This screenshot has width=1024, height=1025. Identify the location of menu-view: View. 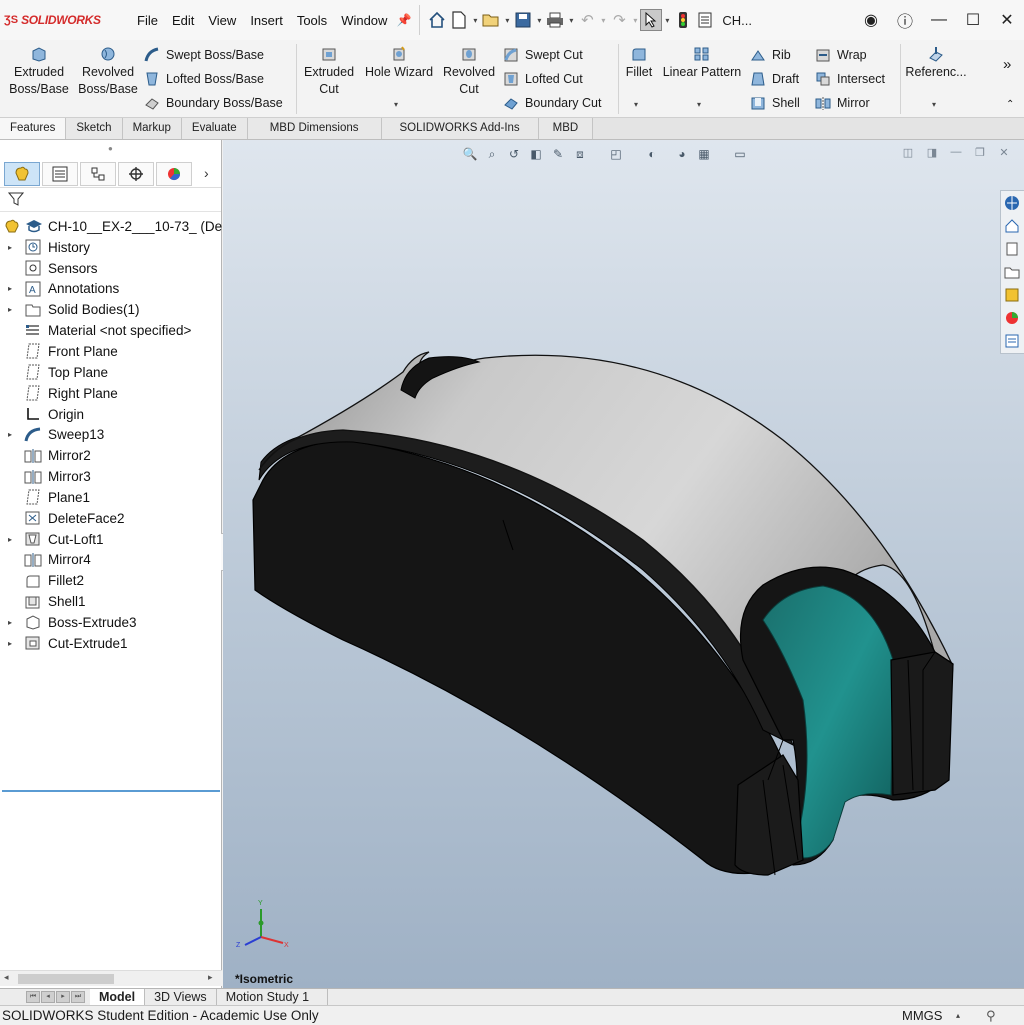
(222, 20).